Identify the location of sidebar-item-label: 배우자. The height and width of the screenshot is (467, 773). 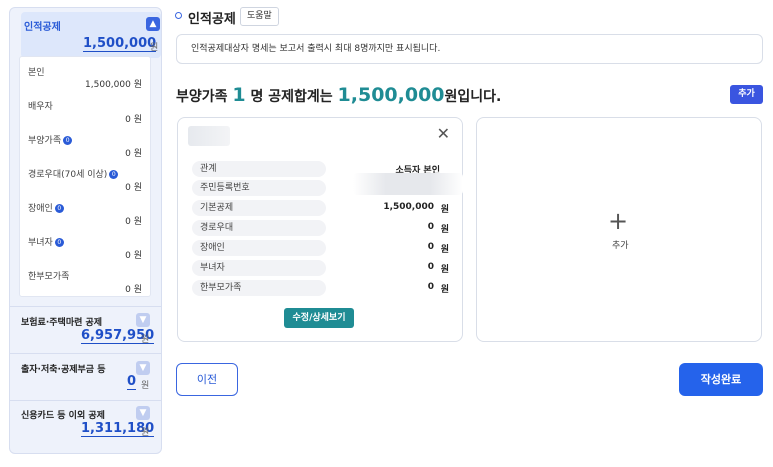
(40, 107).